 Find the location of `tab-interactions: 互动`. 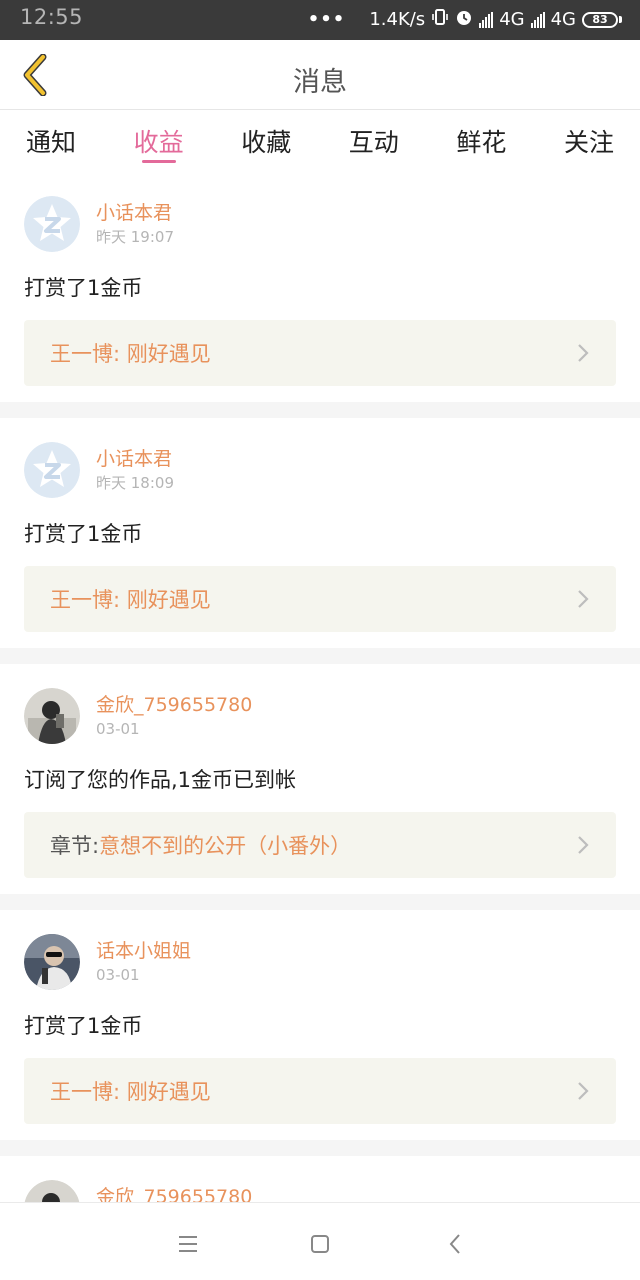

tab-interactions: 互动 is located at coordinates (374, 140).